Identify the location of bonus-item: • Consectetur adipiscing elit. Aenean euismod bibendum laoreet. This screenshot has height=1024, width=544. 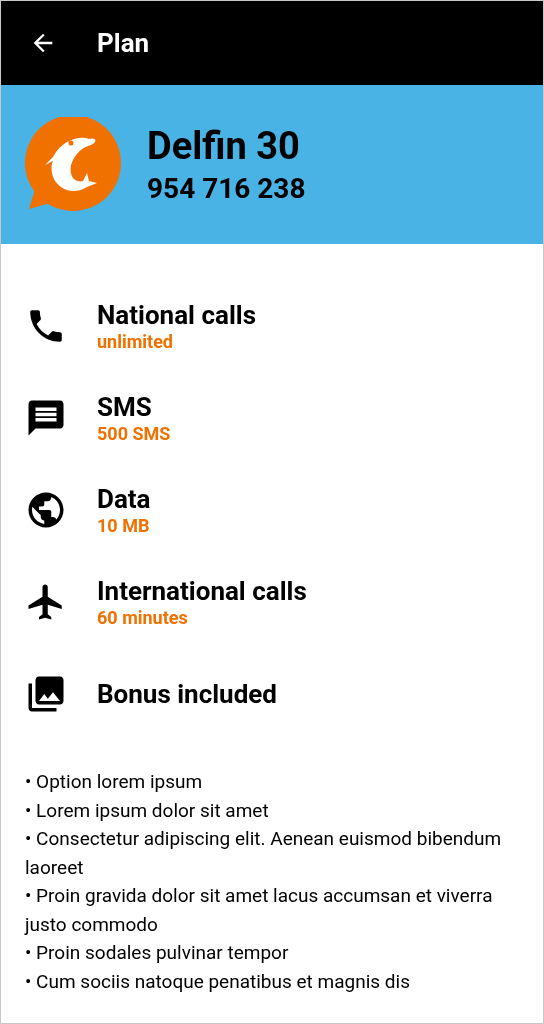
(264, 853).